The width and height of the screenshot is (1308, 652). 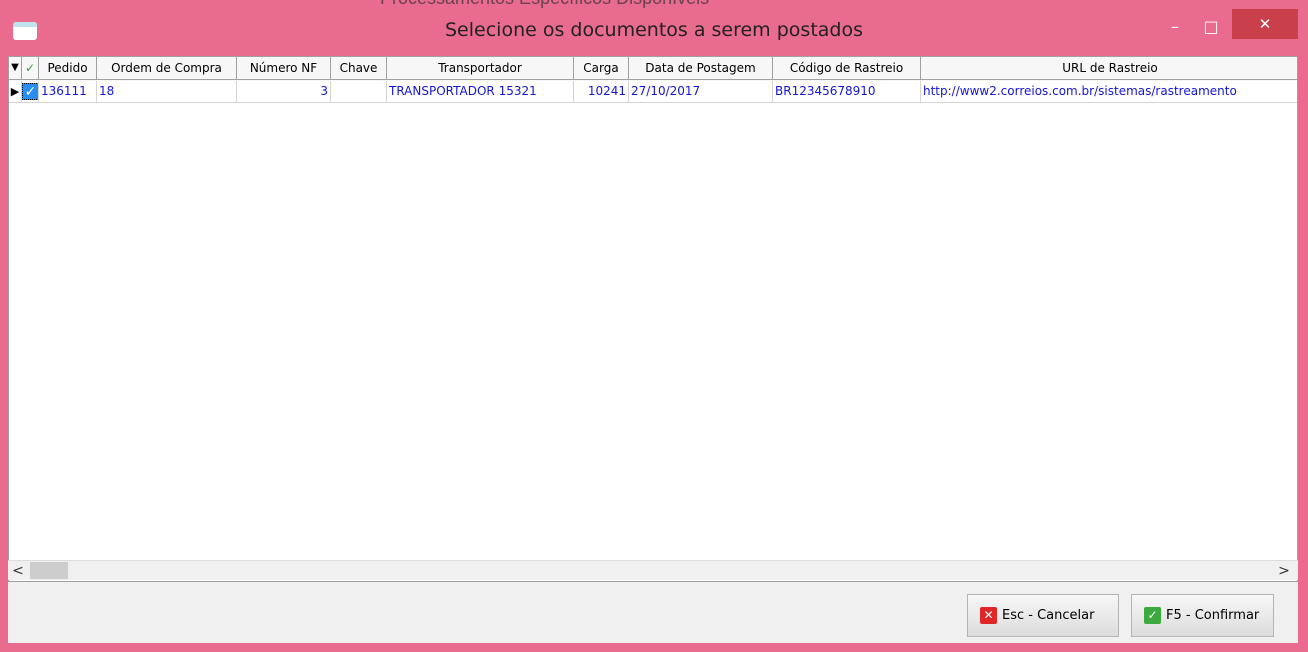 What do you see at coordinates (284, 92) in the screenshot?
I see `cell-numero-nf: 3` at bounding box center [284, 92].